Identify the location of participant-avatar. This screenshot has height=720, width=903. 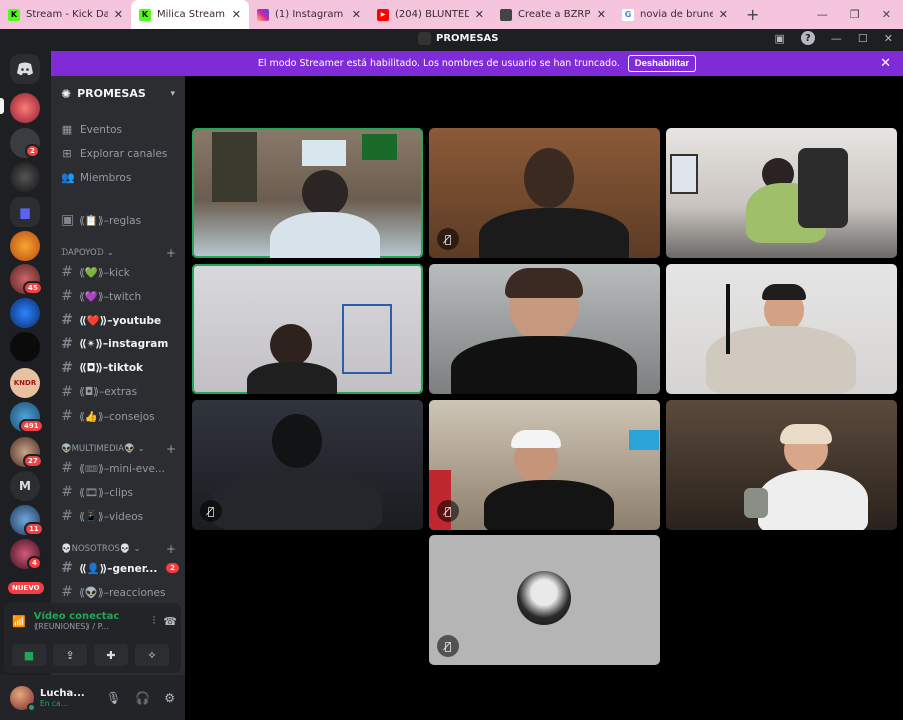
(544, 598).